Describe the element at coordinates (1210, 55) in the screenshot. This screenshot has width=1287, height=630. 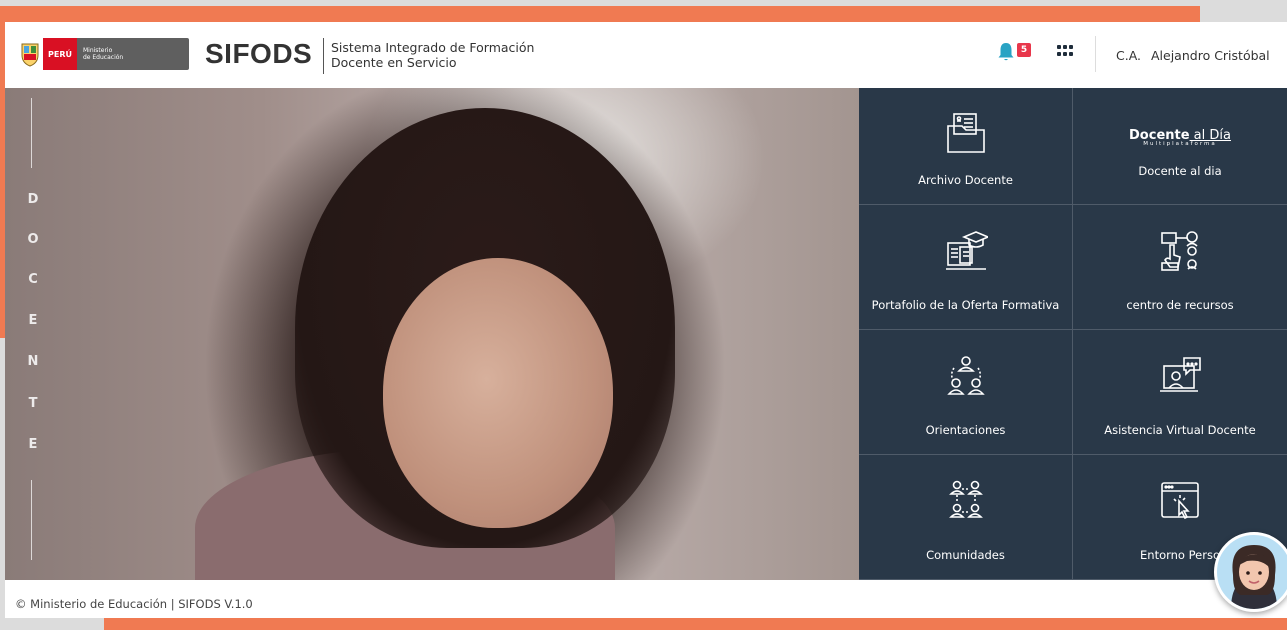
I see `user-name: Alejandro Cristóbal` at that location.